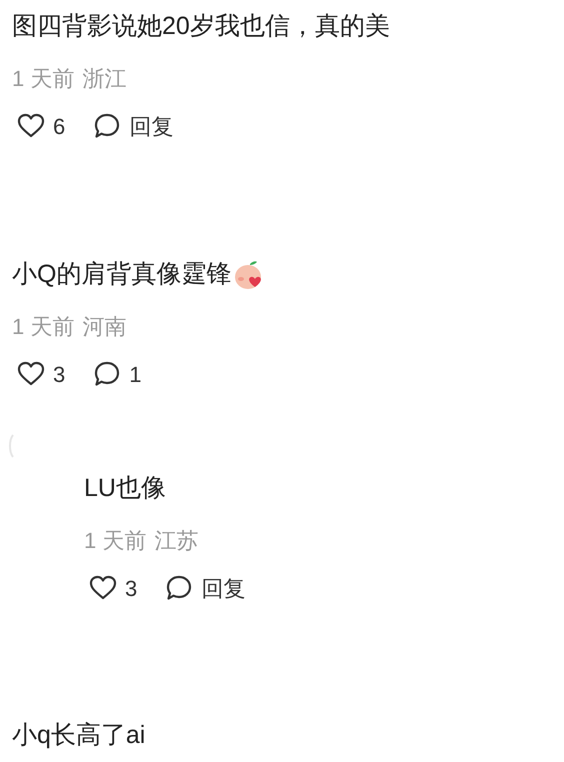  Describe the element at coordinates (125, 488) in the screenshot. I see `comment-text: LU也像` at that location.